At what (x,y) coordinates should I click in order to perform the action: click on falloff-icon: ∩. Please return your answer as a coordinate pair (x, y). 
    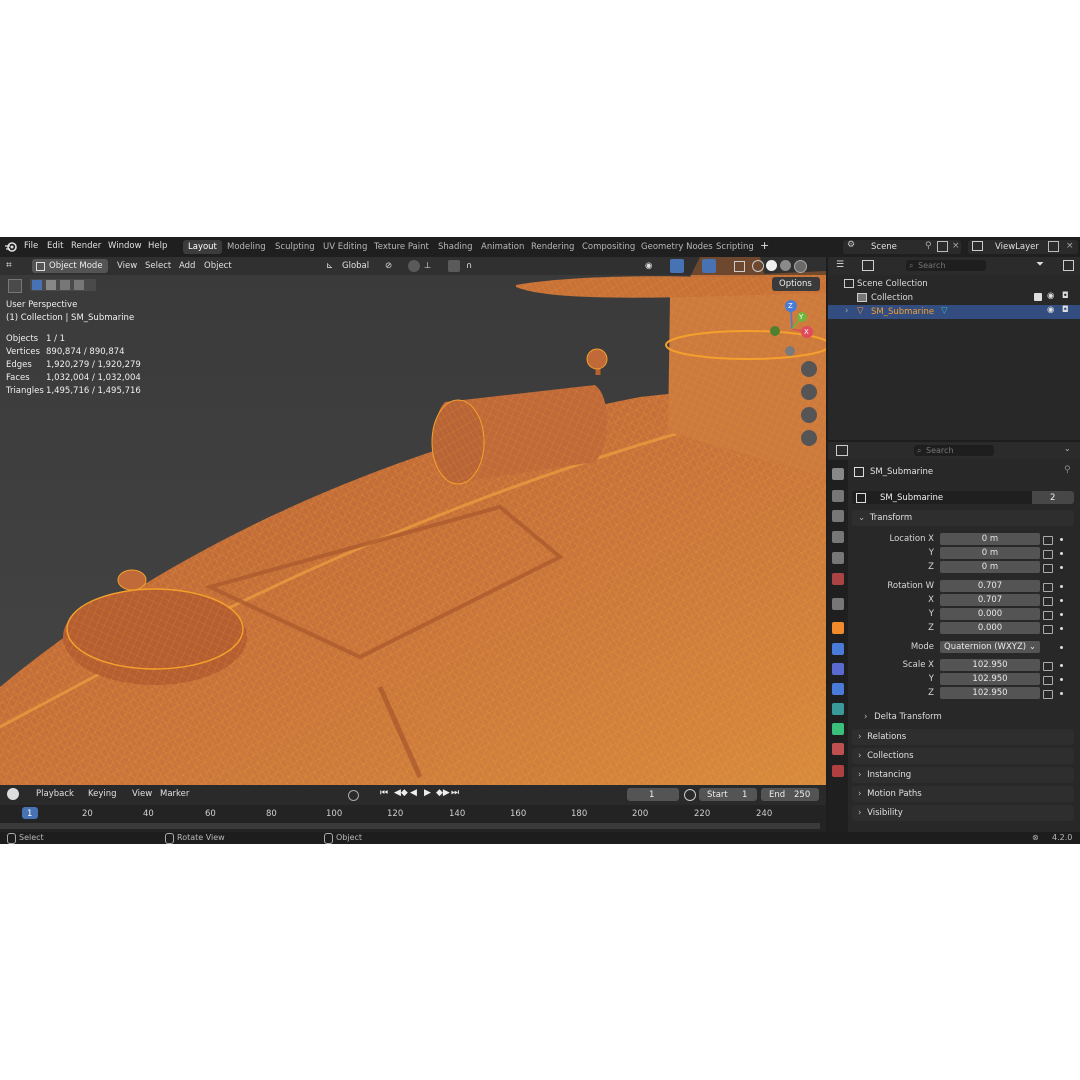
    Looking at the image, I should click on (469, 266).